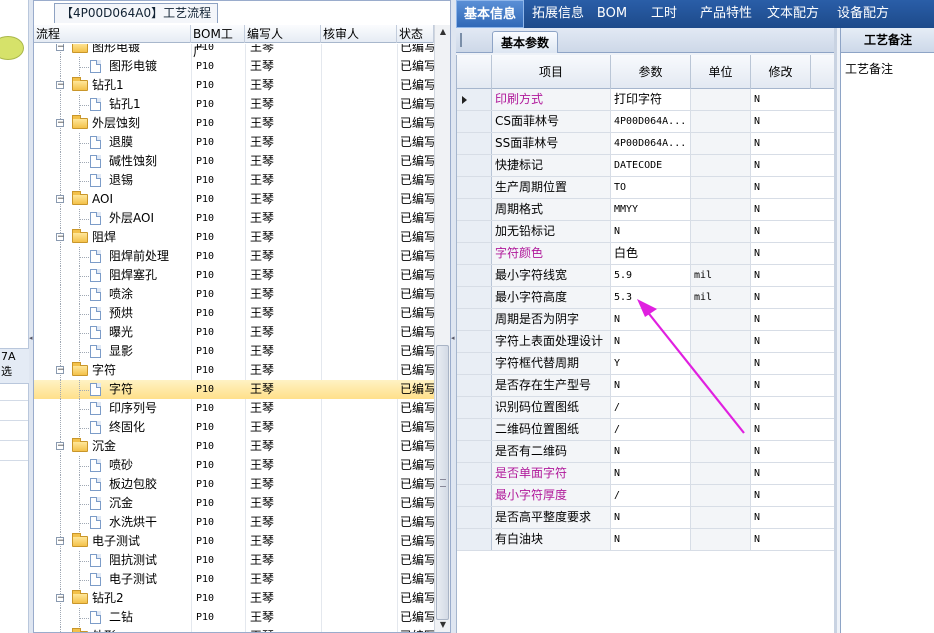  Describe the element at coordinates (442, 328) in the screenshot. I see `tree-scrollbar: ▲ ▼` at that location.